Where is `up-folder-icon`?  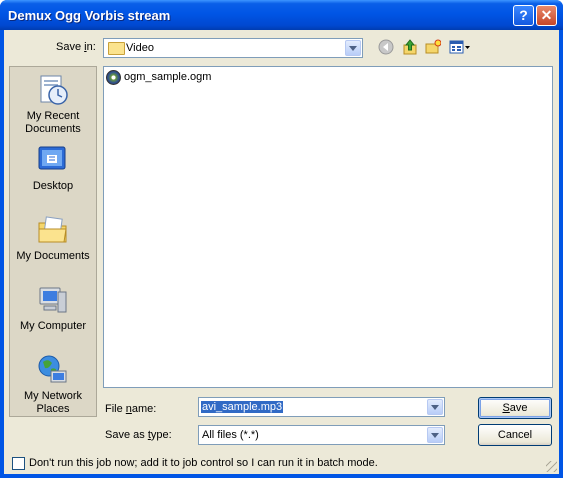
up-folder-icon is located at coordinates (410, 49).